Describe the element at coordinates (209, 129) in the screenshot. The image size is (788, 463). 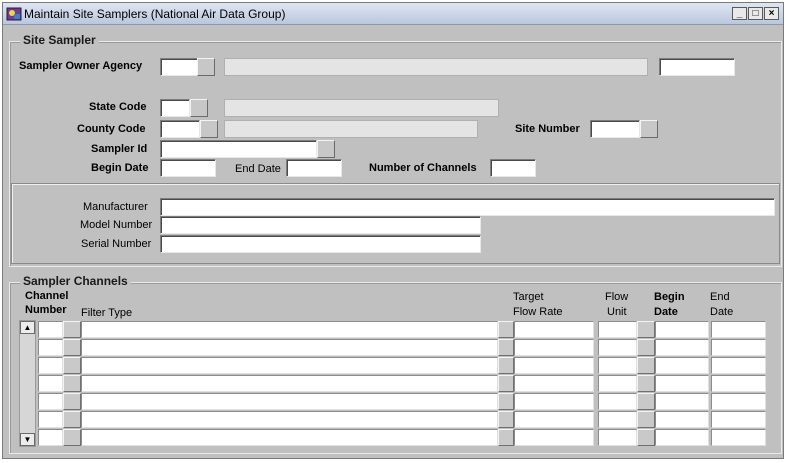
I see `county-code-lov-button` at that location.